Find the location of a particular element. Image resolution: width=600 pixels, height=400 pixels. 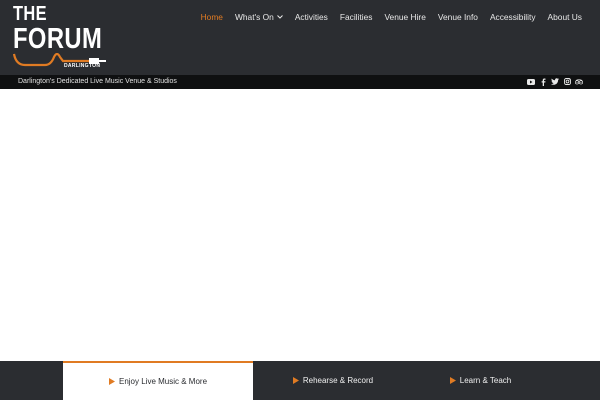

nav-item-venue-hire: Venue Hire is located at coordinates (404, 17).